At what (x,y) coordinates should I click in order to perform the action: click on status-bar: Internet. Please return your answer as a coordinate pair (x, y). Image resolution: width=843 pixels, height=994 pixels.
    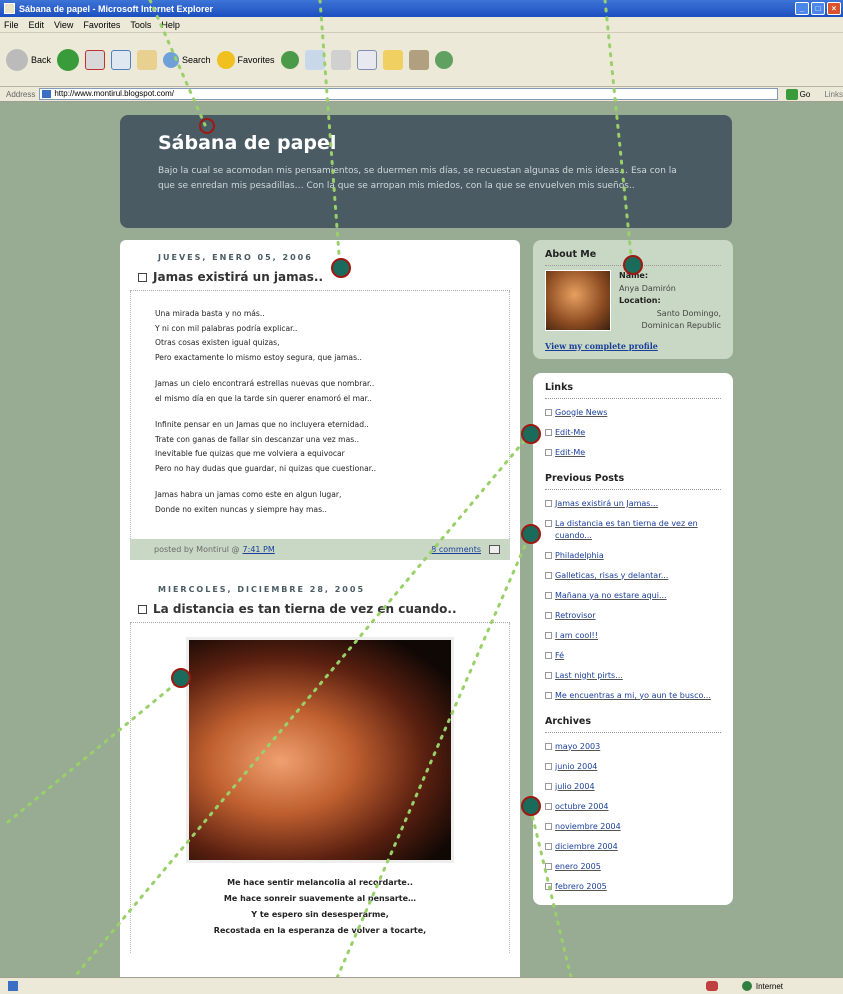
    Looking at the image, I should click on (421, 985).